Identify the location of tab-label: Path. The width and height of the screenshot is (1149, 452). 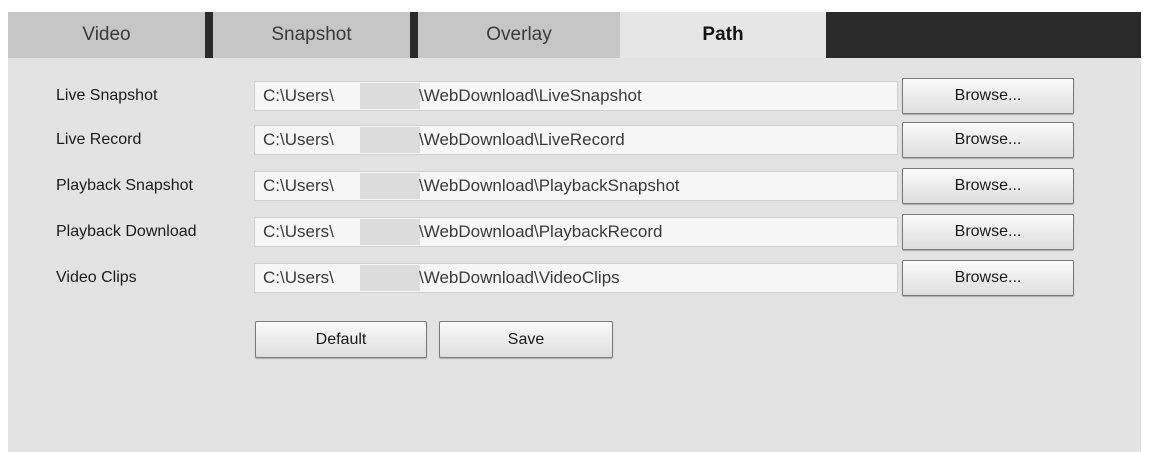
(723, 34).